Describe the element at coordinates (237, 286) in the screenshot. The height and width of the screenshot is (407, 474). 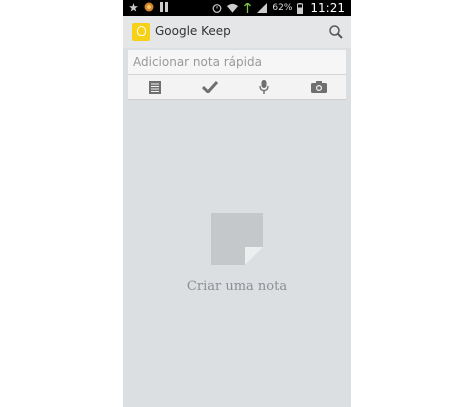
I see `empty-state-text: Criar uma nota` at that location.